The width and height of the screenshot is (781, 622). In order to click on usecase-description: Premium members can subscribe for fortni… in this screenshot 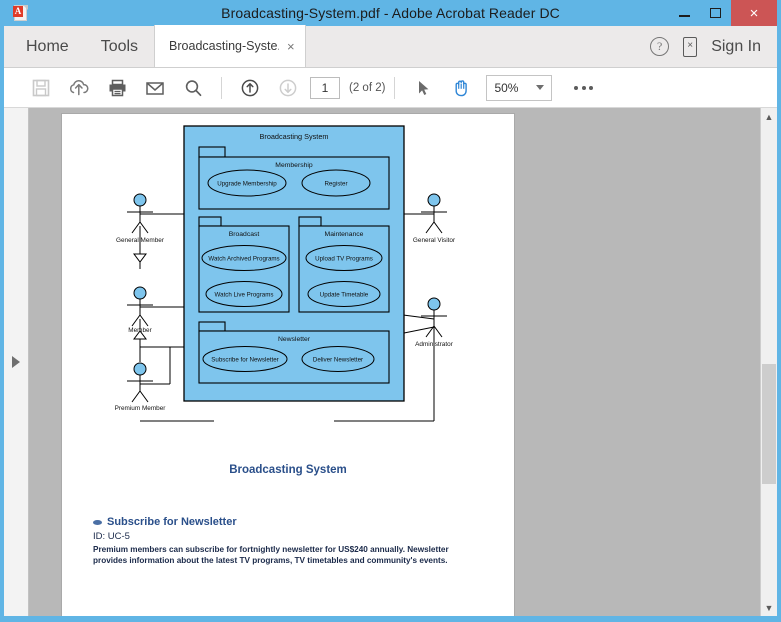, I will do `click(271, 555)`.